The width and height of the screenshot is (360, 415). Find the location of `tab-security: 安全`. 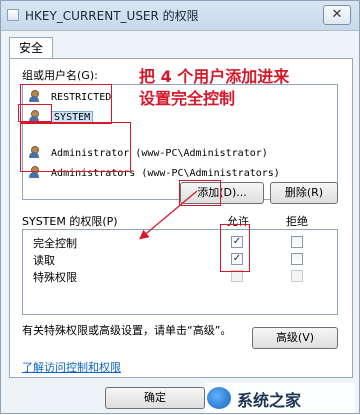

tab-security: 安全 is located at coordinates (31, 48).